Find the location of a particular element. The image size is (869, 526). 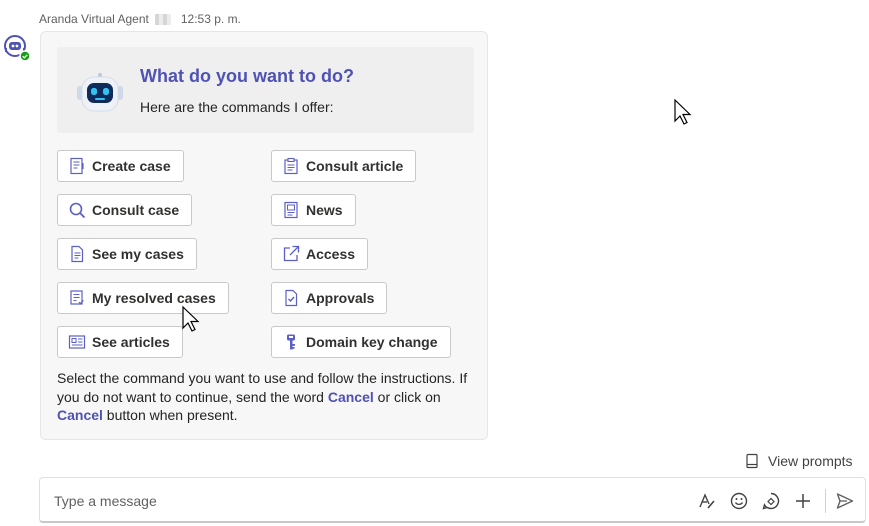

card-title: What do you want to do? is located at coordinates (247, 76).